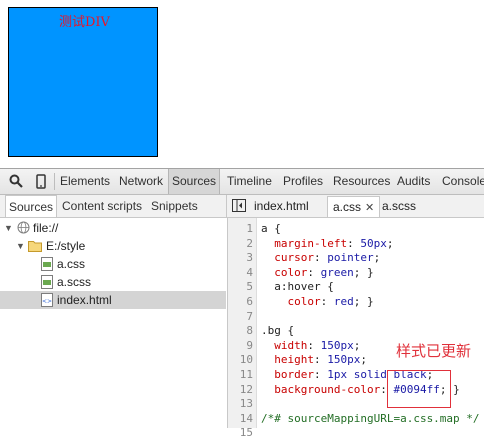  Describe the element at coordinates (31, 206) in the screenshot. I see `navigator-tab-sources: Sources` at that location.